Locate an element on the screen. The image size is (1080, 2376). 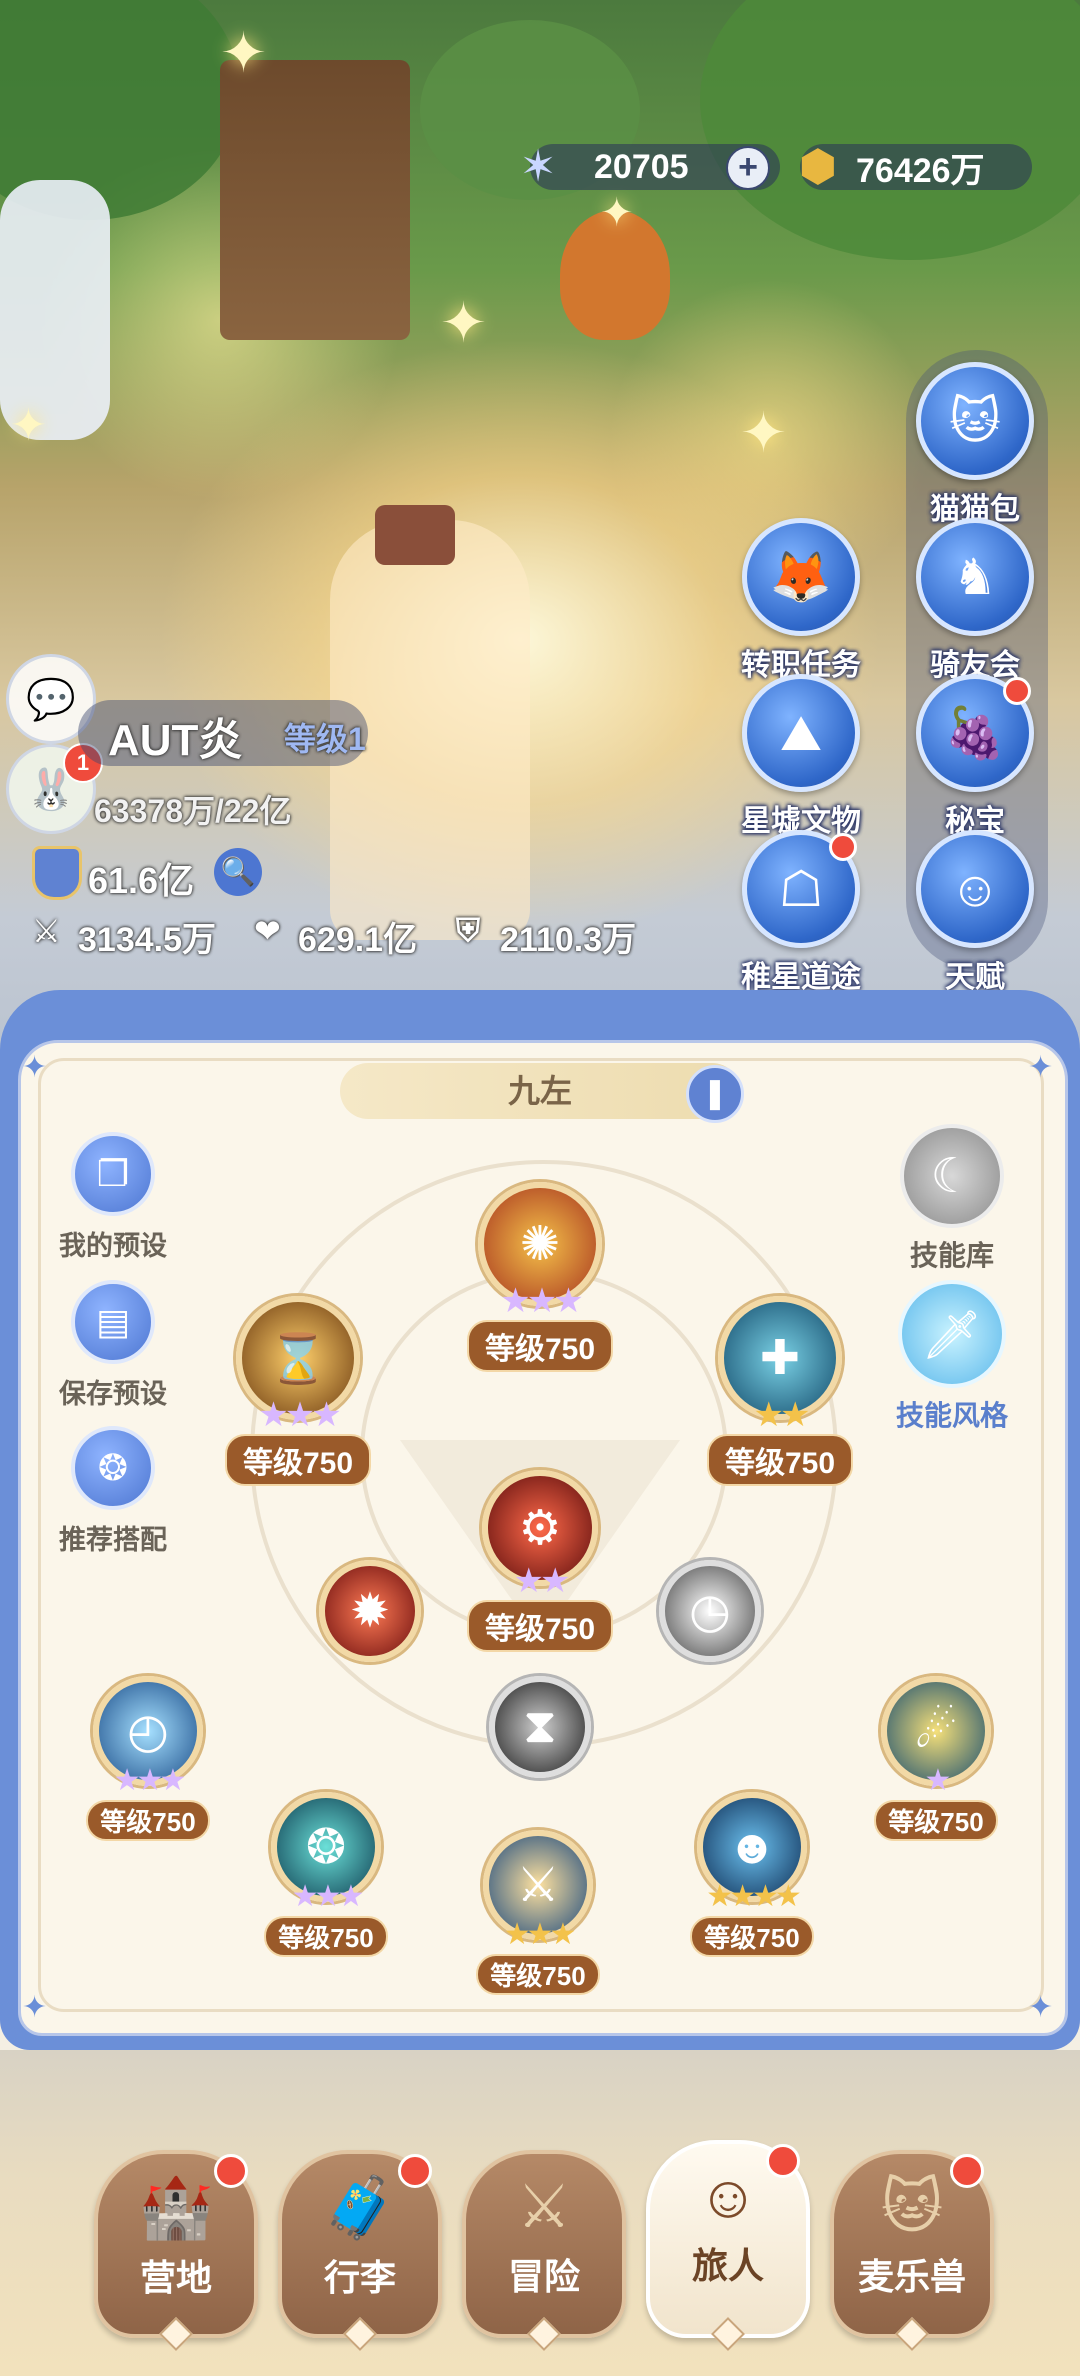
chat-bubble-icon: 💬 is located at coordinates (51, 699).